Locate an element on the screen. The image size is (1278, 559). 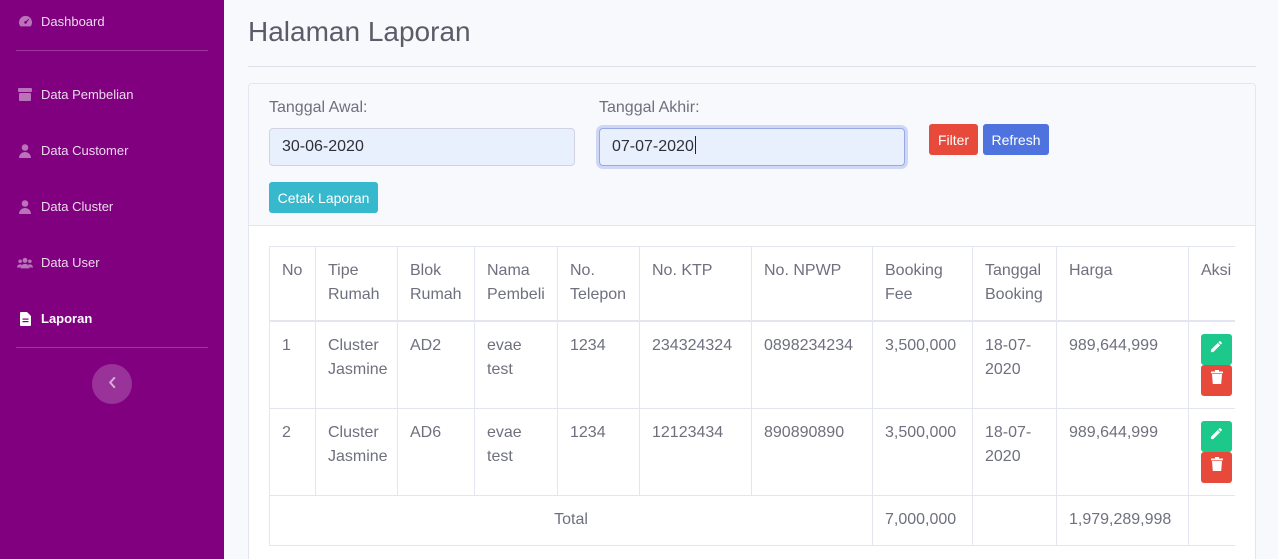
sidebar-item-label: Dashboard is located at coordinates (73, 21).